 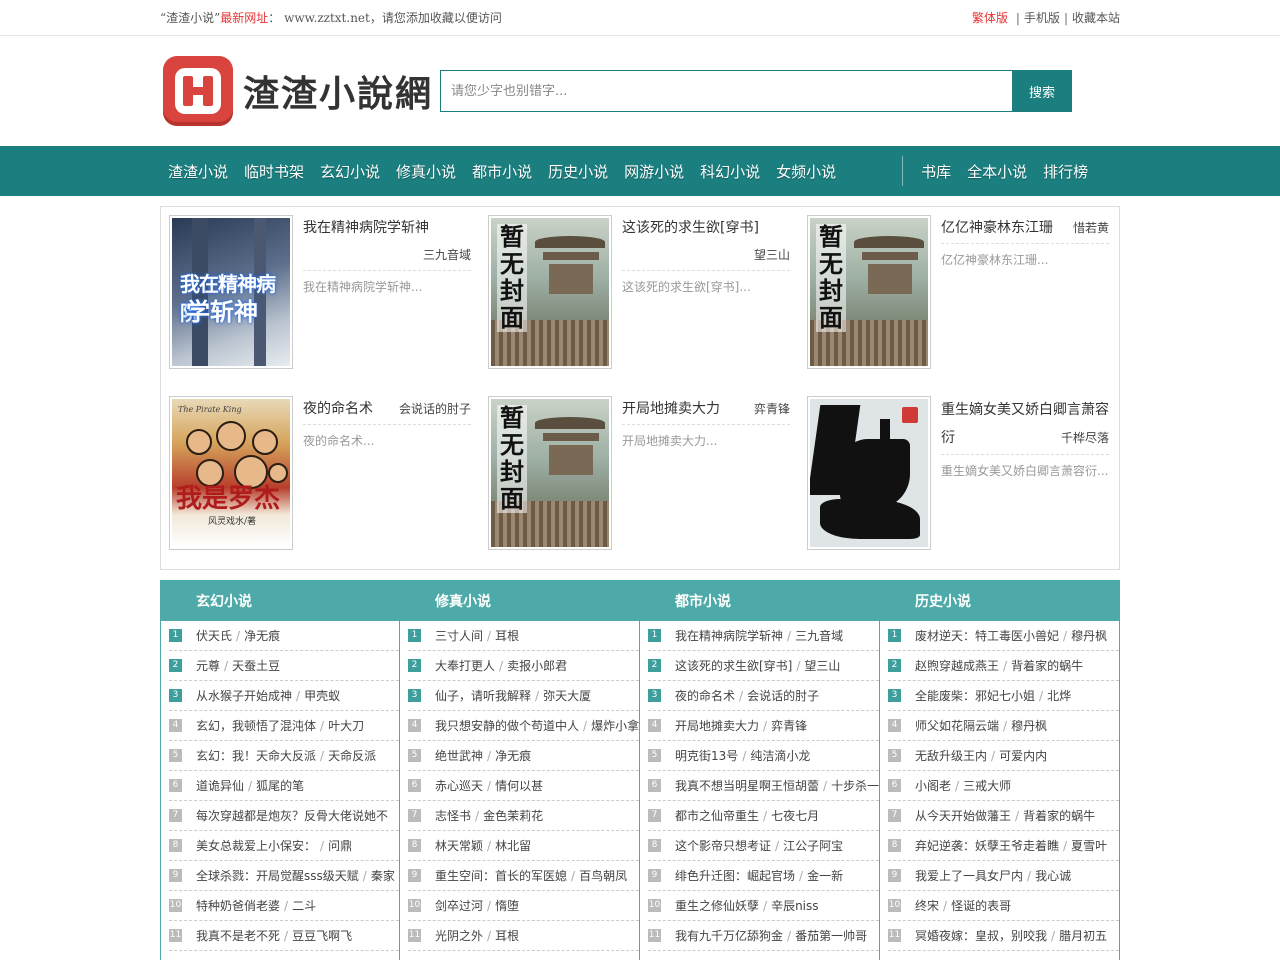 I want to click on nav-item: 渣渣小说, so click(x=198, y=171).